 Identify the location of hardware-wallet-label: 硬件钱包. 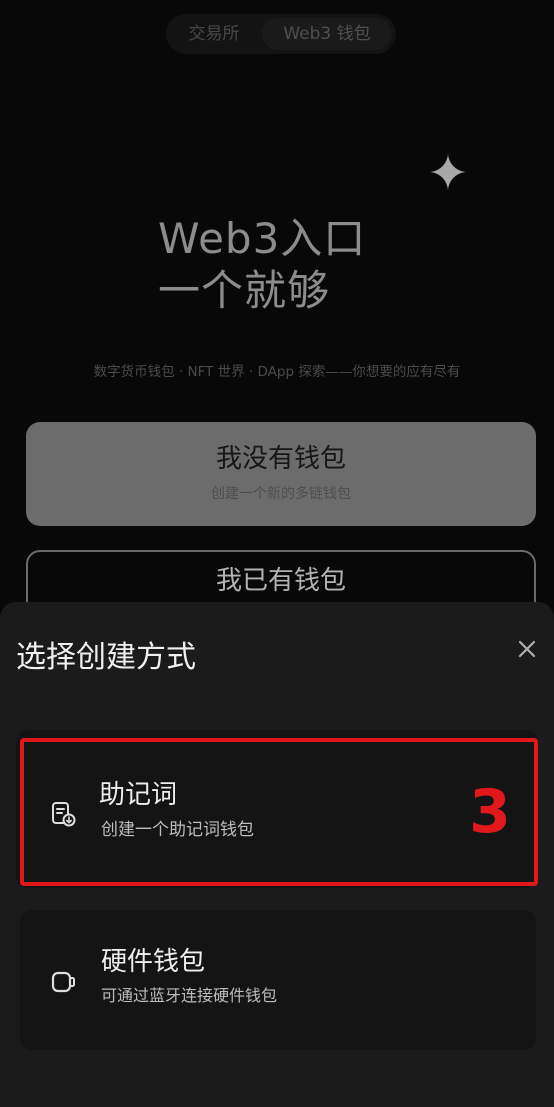
(153, 962).